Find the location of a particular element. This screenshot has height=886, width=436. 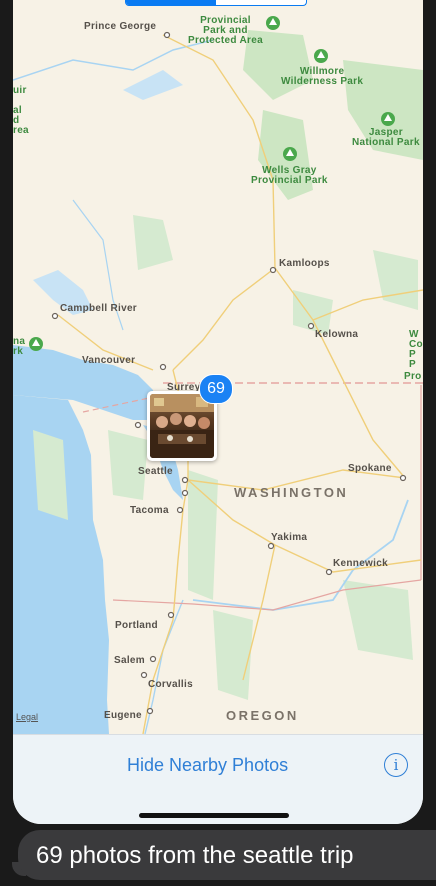

park-label-jasper: Jasper National Park is located at coordinates (386, 137).